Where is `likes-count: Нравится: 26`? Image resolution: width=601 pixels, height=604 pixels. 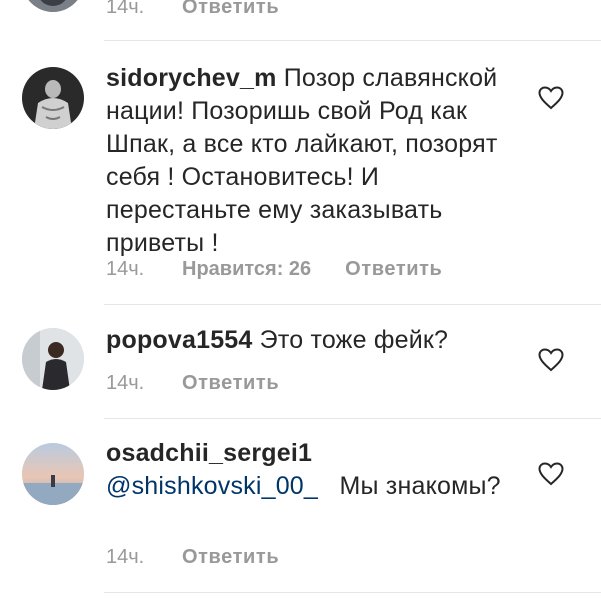 likes-count: Нравится: 26 is located at coordinates (246, 269).